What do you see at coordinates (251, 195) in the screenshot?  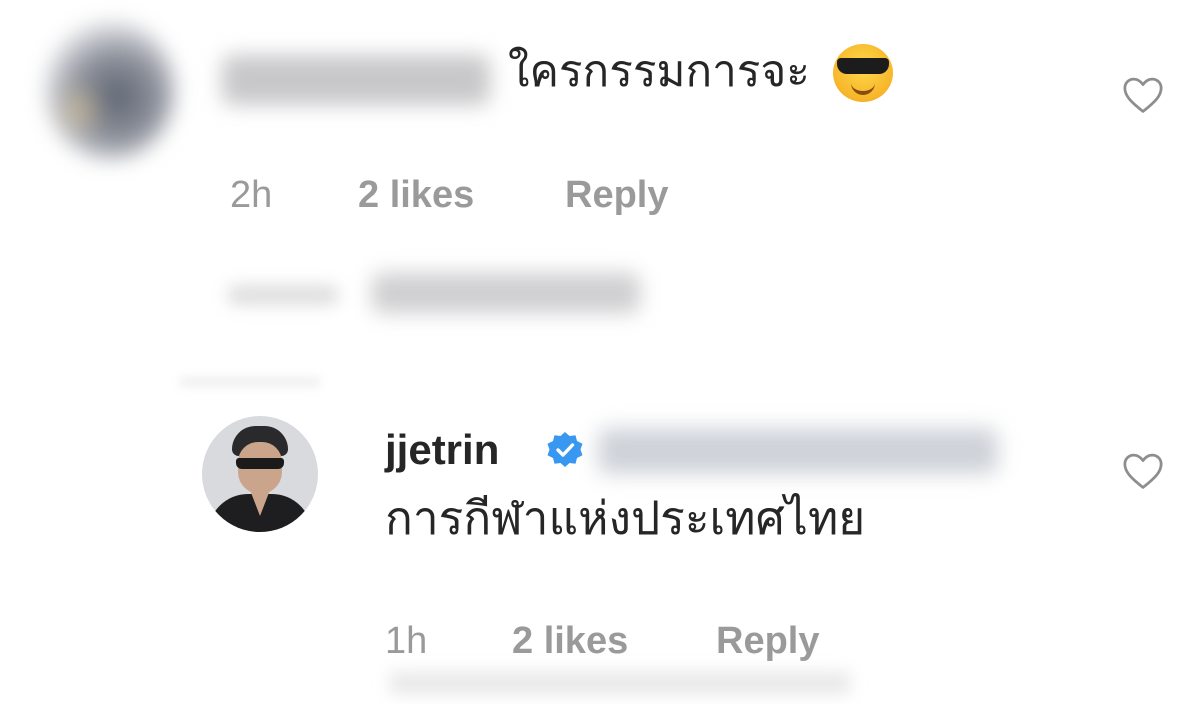 I see `comment-time: 2h` at bounding box center [251, 195].